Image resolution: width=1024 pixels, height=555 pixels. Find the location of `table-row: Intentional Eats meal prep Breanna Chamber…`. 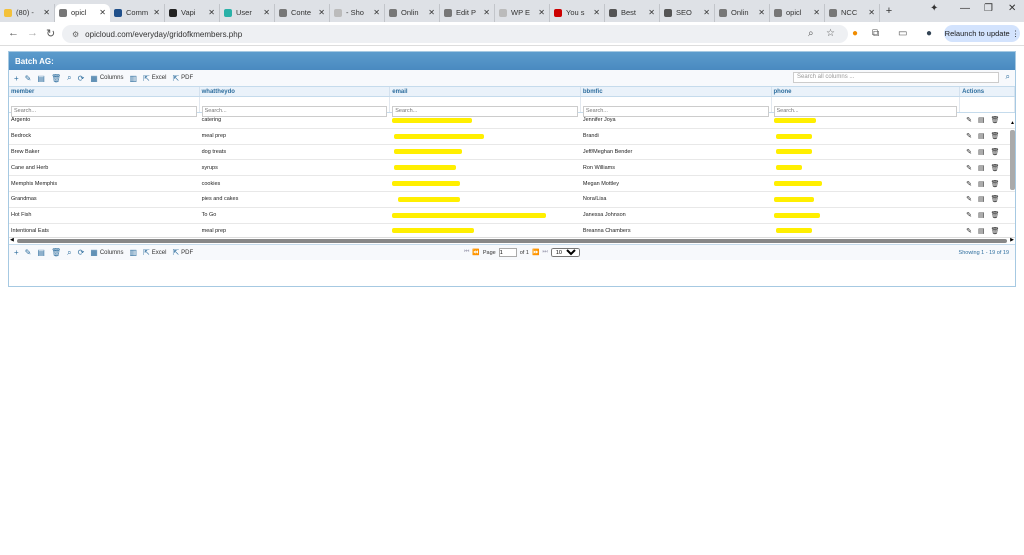

table-row: Intentional Eats meal prep Breanna Chamber… is located at coordinates (512, 230).